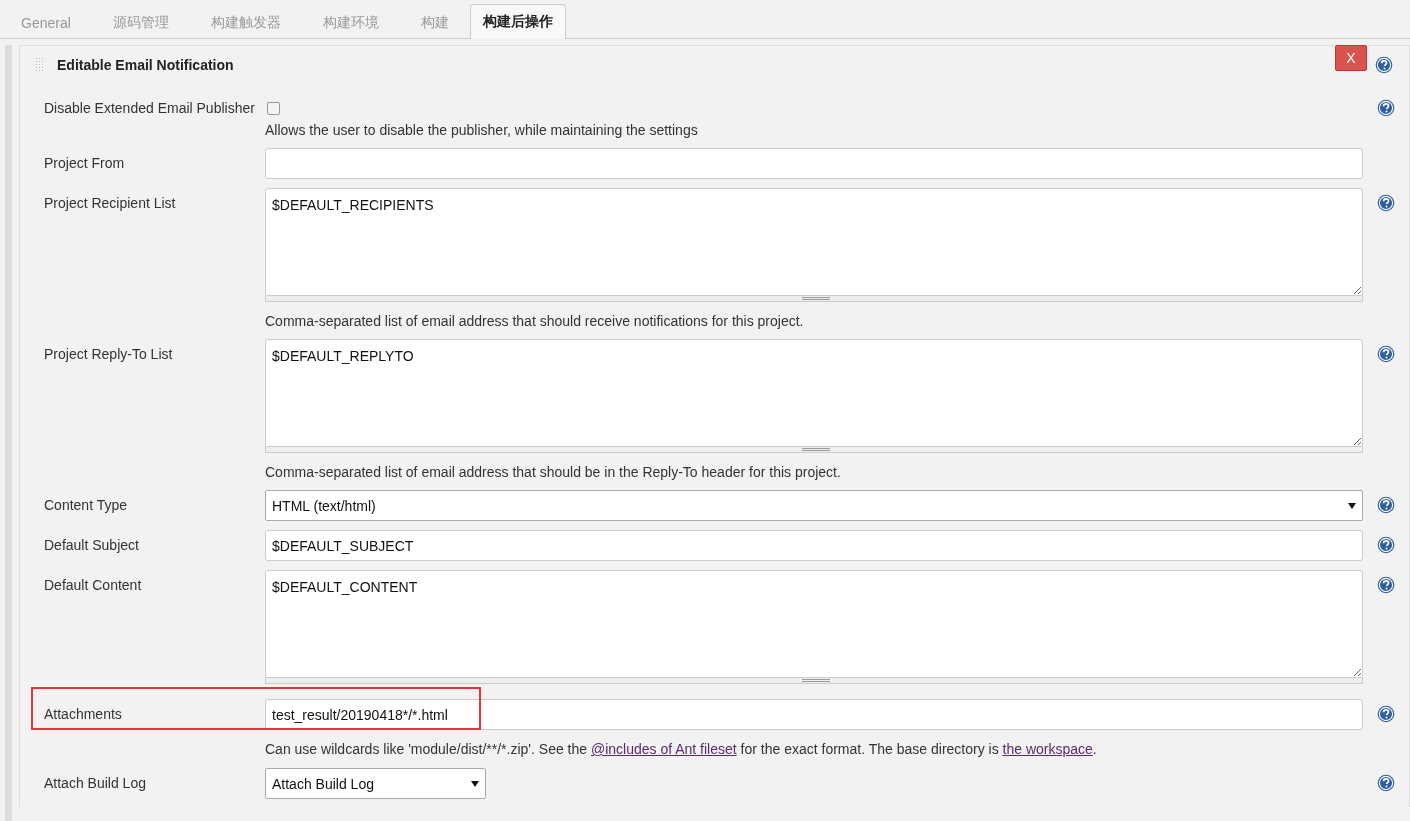  What do you see at coordinates (1351, 58) in the screenshot?
I see `delete-button: X` at bounding box center [1351, 58].